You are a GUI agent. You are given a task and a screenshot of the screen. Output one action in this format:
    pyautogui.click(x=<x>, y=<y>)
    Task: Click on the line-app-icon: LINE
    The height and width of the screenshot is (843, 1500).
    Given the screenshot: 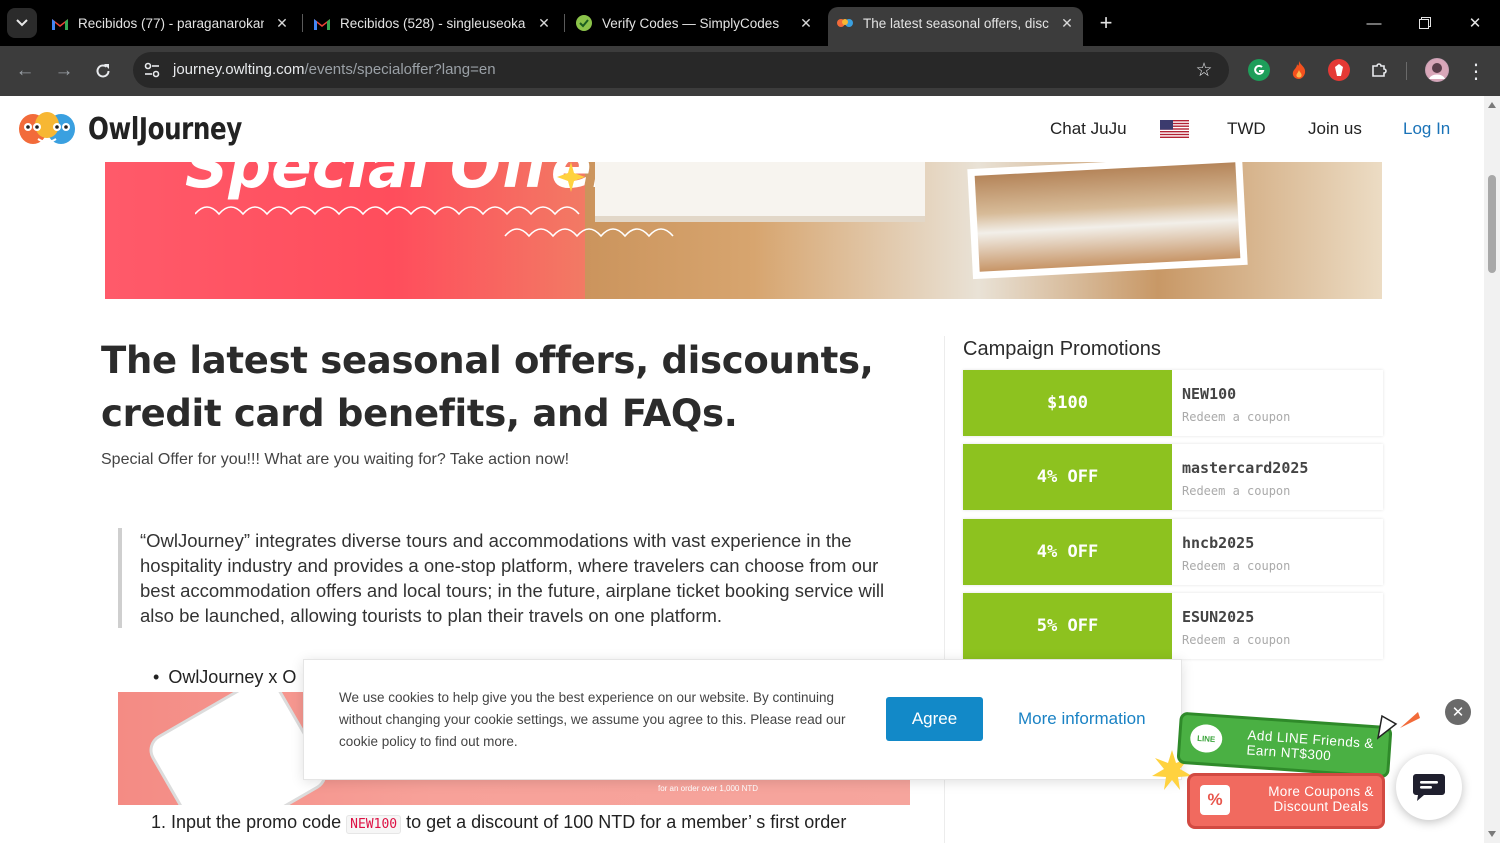 What is the action you would take?
    pyautogui.click(x=1206, y=738)
    